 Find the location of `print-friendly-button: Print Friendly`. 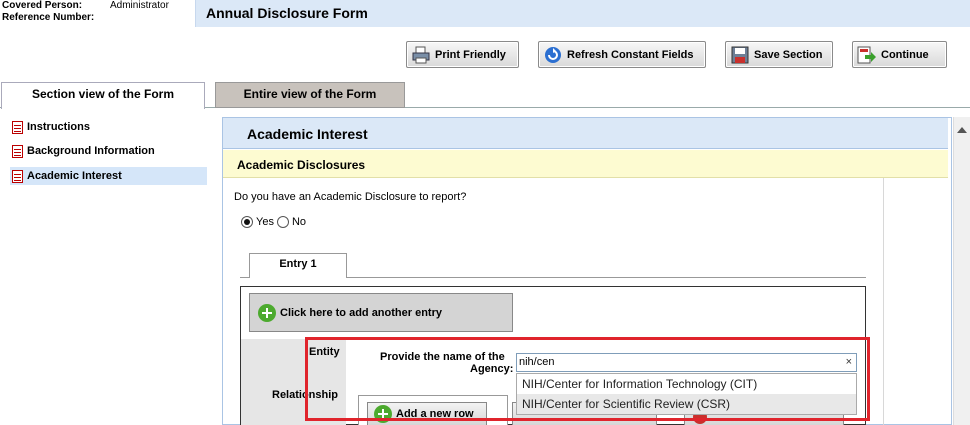

print-friendly-button: Print Friendly is located at coordinates (462, 54).